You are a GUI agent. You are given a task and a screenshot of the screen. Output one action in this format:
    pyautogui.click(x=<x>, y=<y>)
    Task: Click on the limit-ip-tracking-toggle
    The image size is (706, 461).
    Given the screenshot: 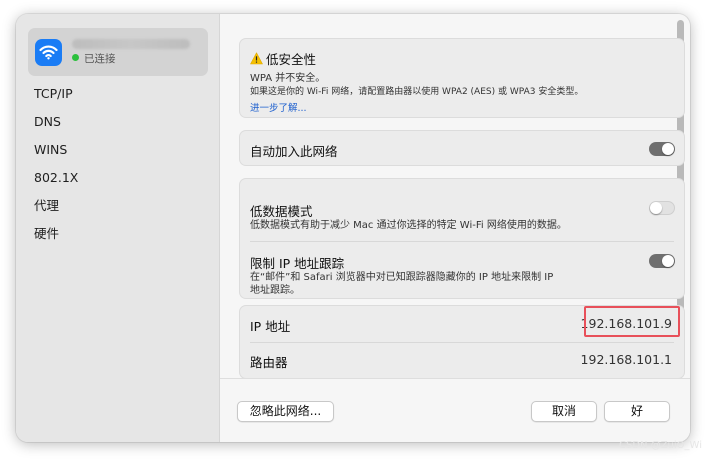 What is the action you would take?
    pyautogui.click(x=662, y=261)
    